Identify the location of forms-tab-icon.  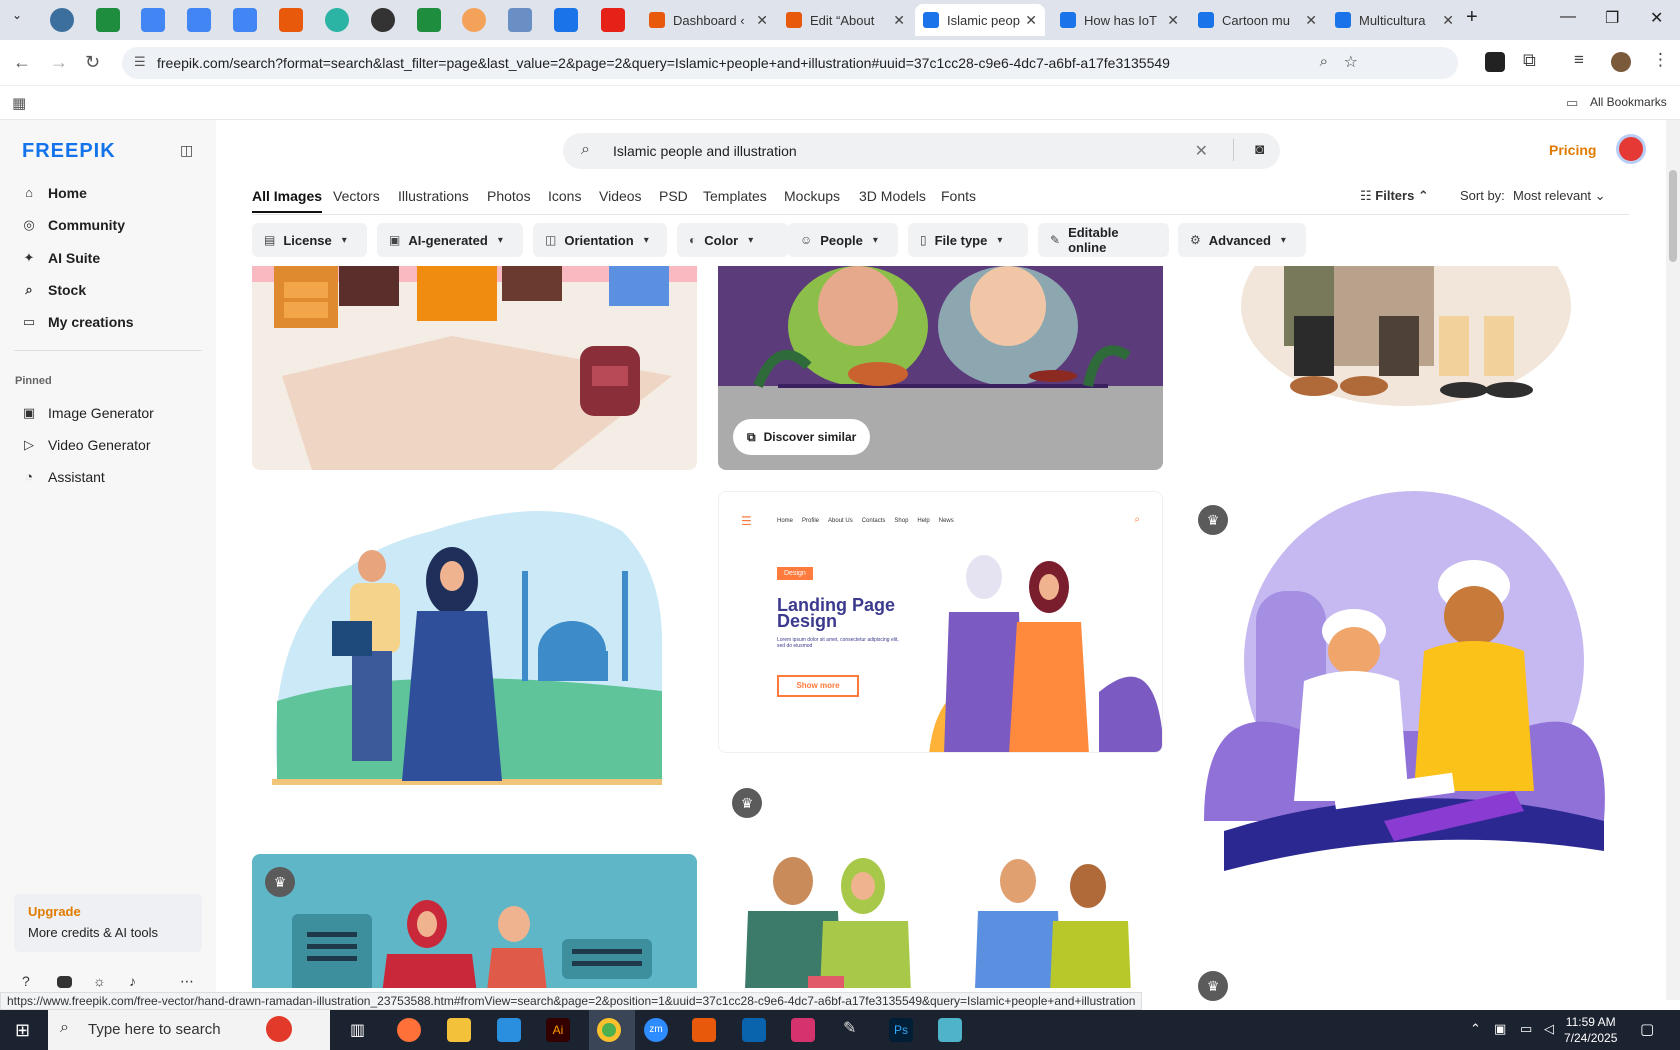
(566, 20).